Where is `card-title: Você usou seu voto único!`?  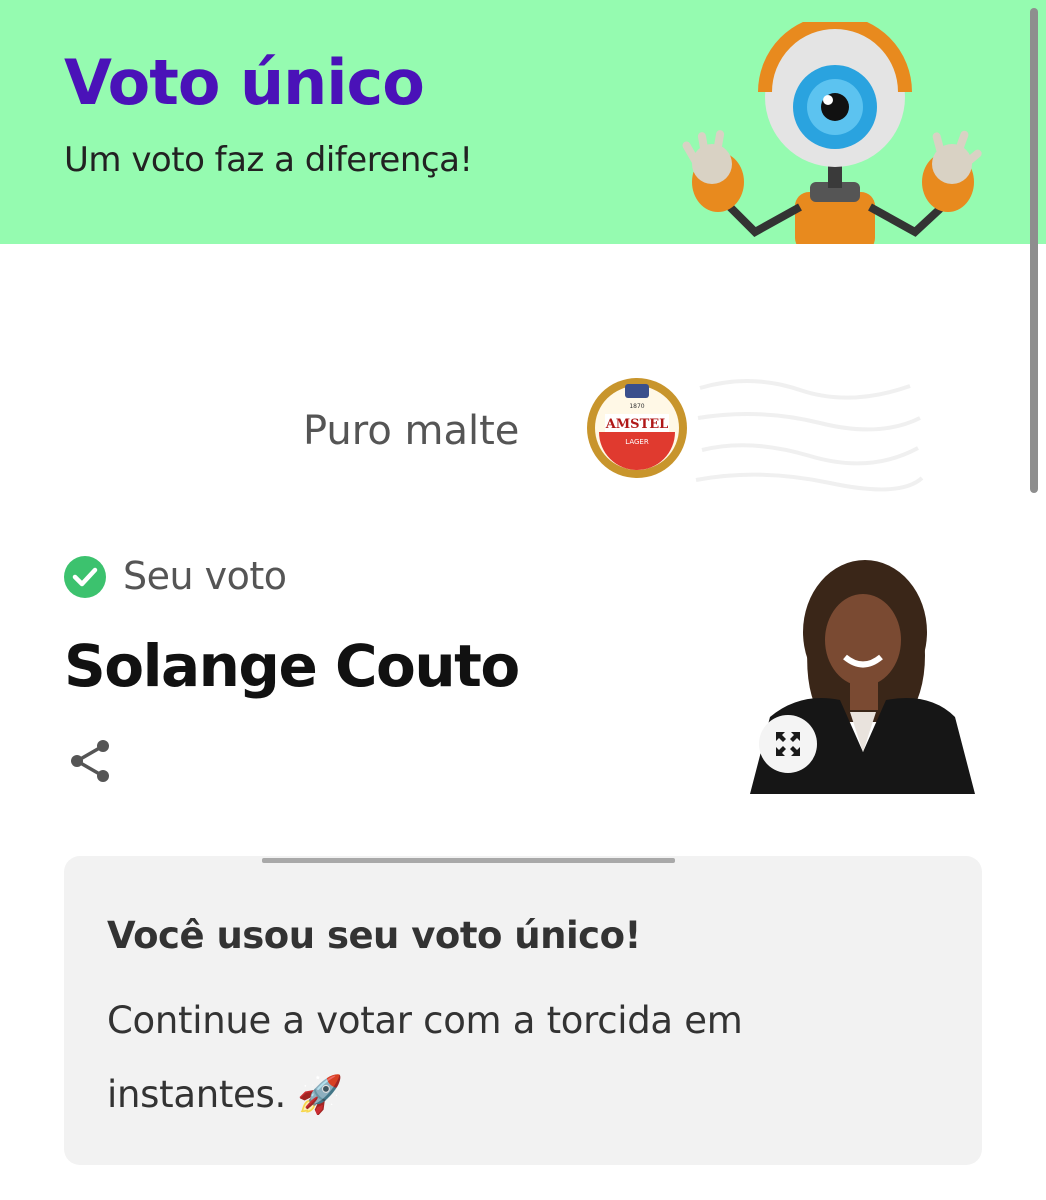
card-title: Você usou seu voto único! is located at coordinates (374, 935).